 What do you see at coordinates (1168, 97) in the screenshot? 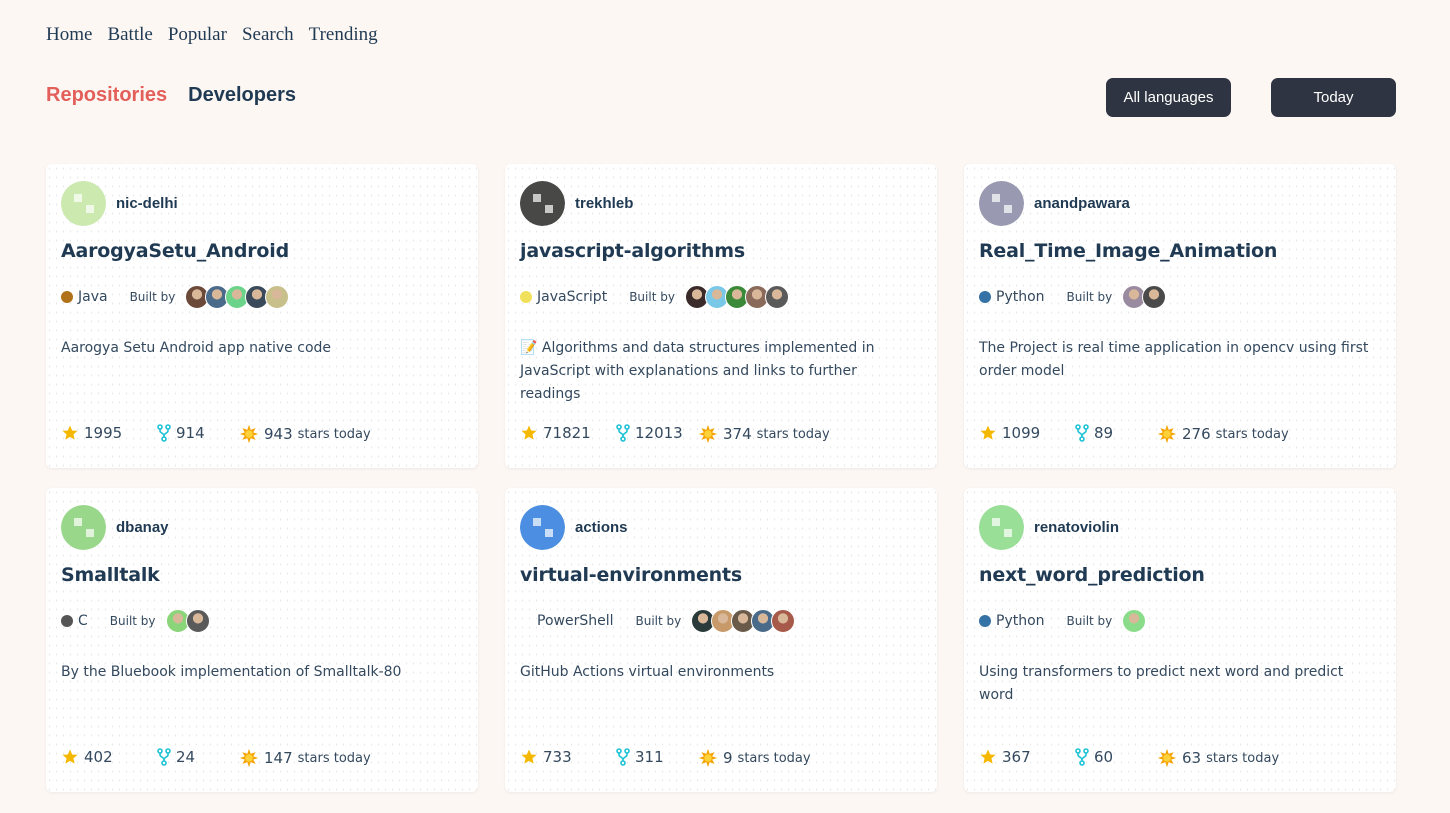
I see `language-filter-button: All languages` at bounding box center [1168, 97].